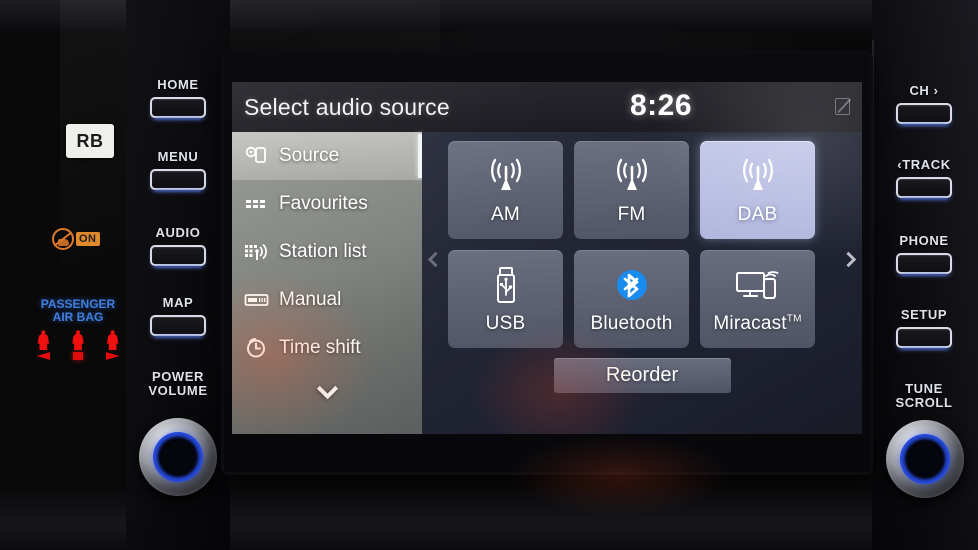 This screenshot has width=978, height=550. I want to click on sidebar-item-favourites: Favourites, so click(327, 204).